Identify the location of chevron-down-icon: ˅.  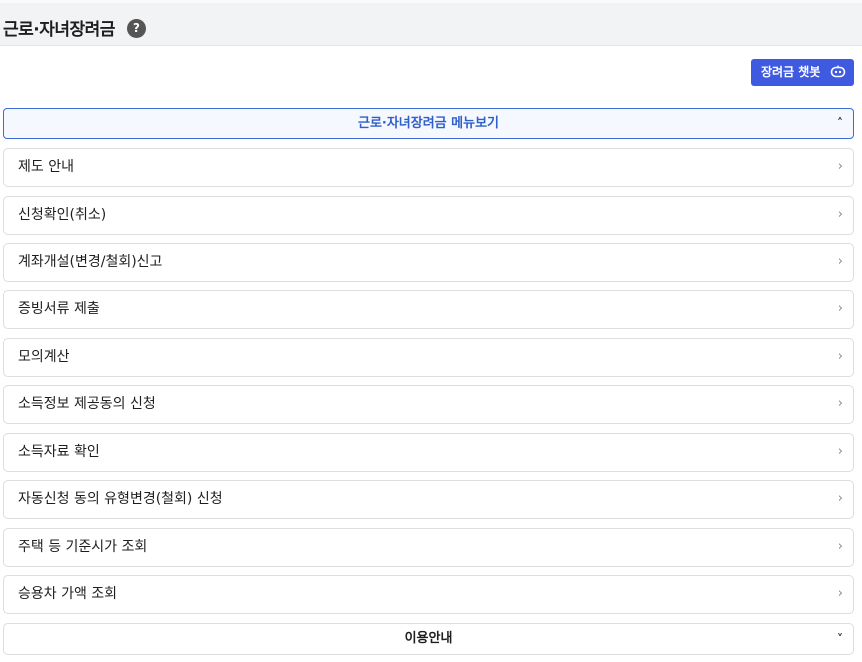
(840, 639).